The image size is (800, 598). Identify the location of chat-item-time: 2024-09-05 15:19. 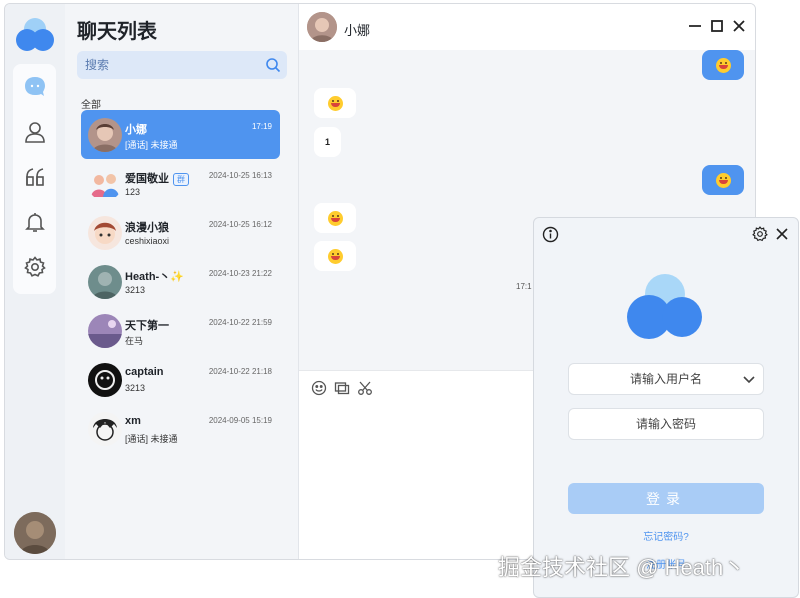
(240, 420).